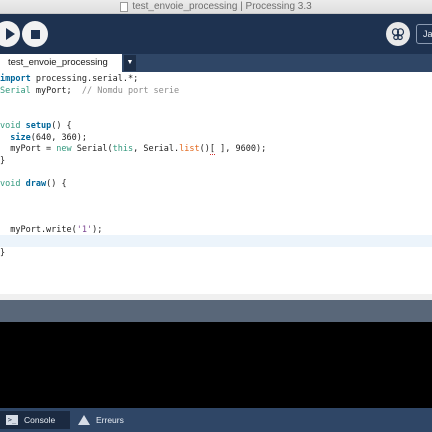 This screenshot has width=432, height=432. I want to click on function-name: draw, so click(36, 184).